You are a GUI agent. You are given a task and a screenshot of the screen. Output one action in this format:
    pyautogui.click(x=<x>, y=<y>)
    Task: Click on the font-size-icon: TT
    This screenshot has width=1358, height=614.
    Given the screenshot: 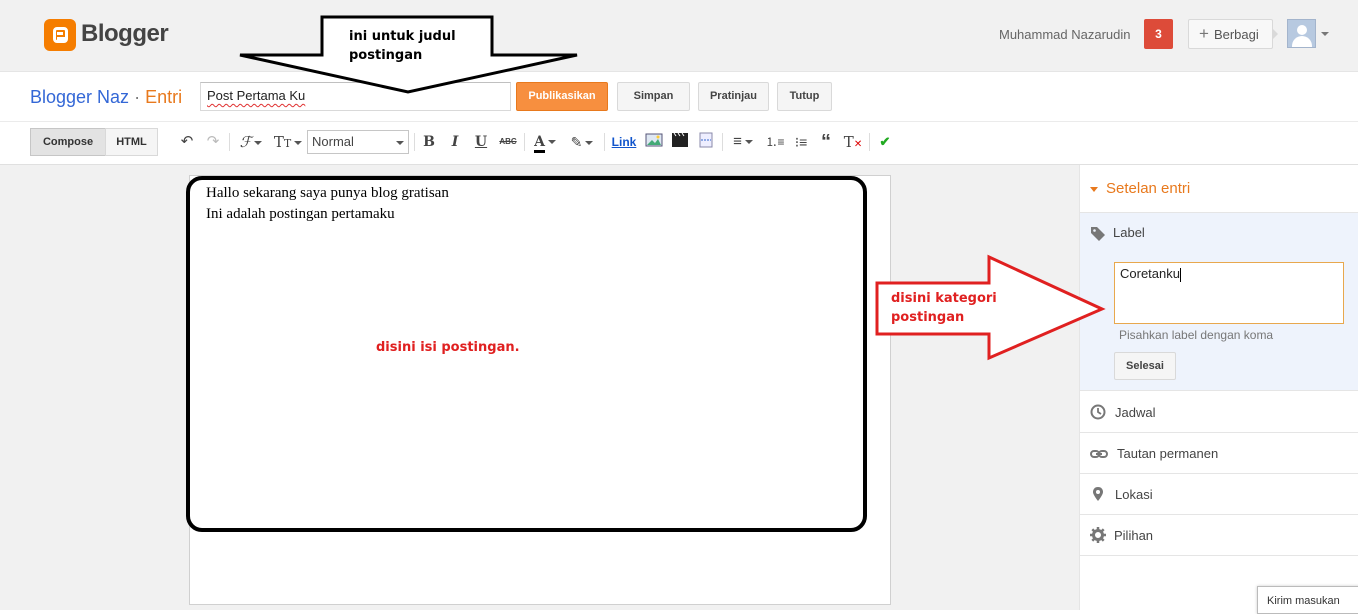 What is the action you would take?
    pyautogui.click(x=288, y=142)
    